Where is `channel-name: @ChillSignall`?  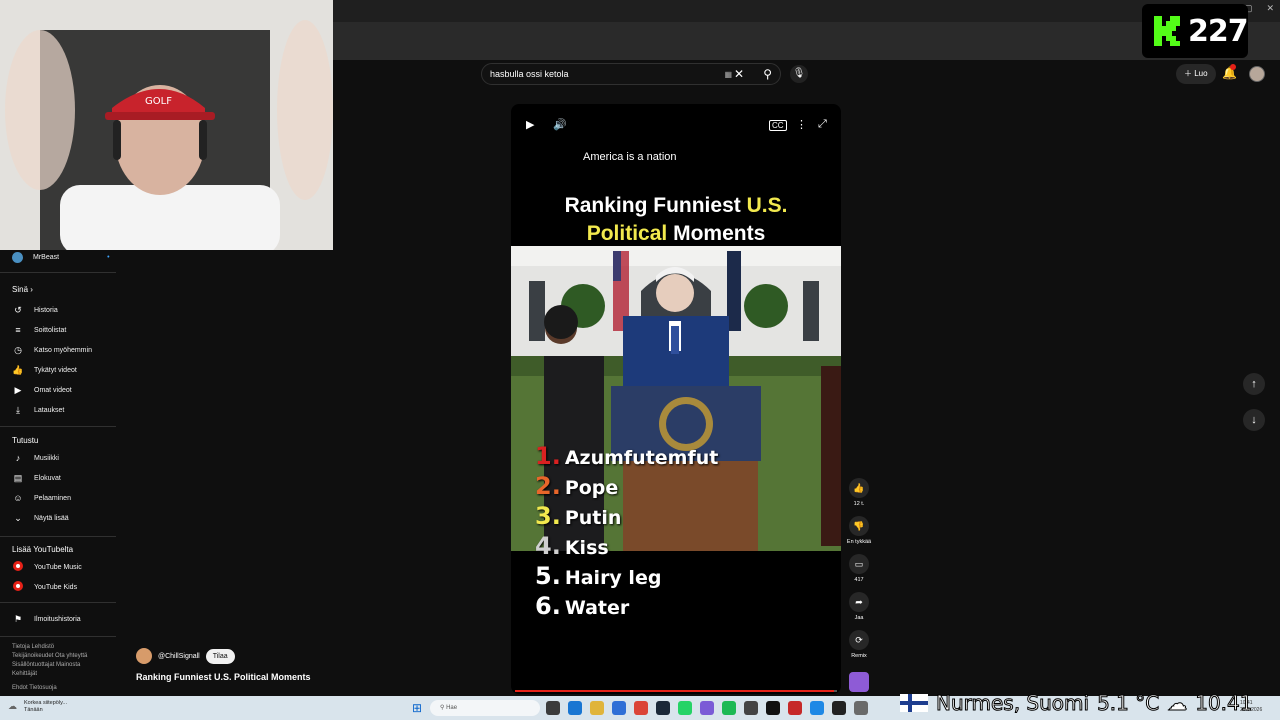 channel-name: @ChillSignall is located at coordinates (179, 656).